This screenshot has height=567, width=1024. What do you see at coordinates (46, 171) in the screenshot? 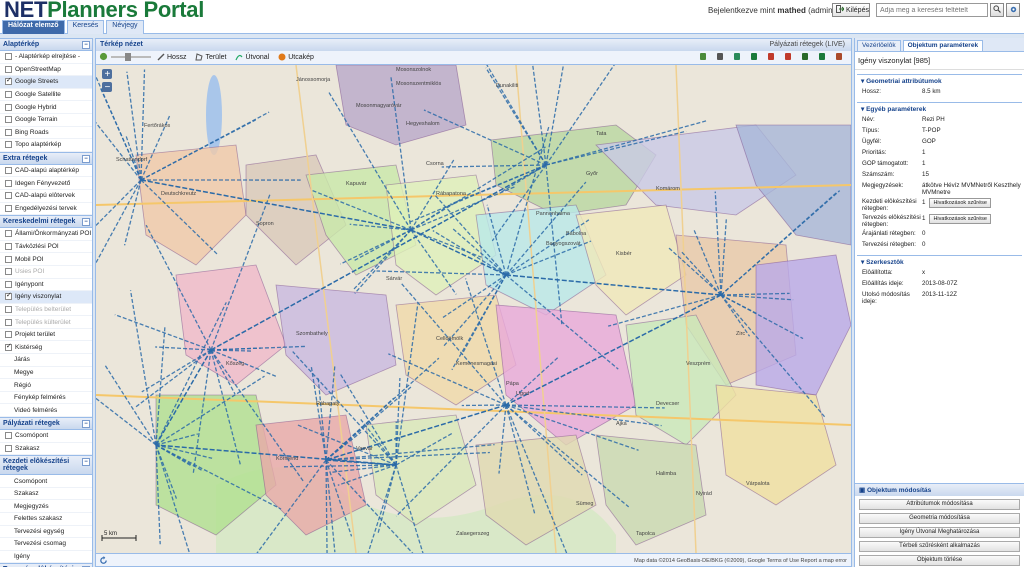
I see `layer-item: CAD-alapú alaptérkép` at bounding box center [46, 171].